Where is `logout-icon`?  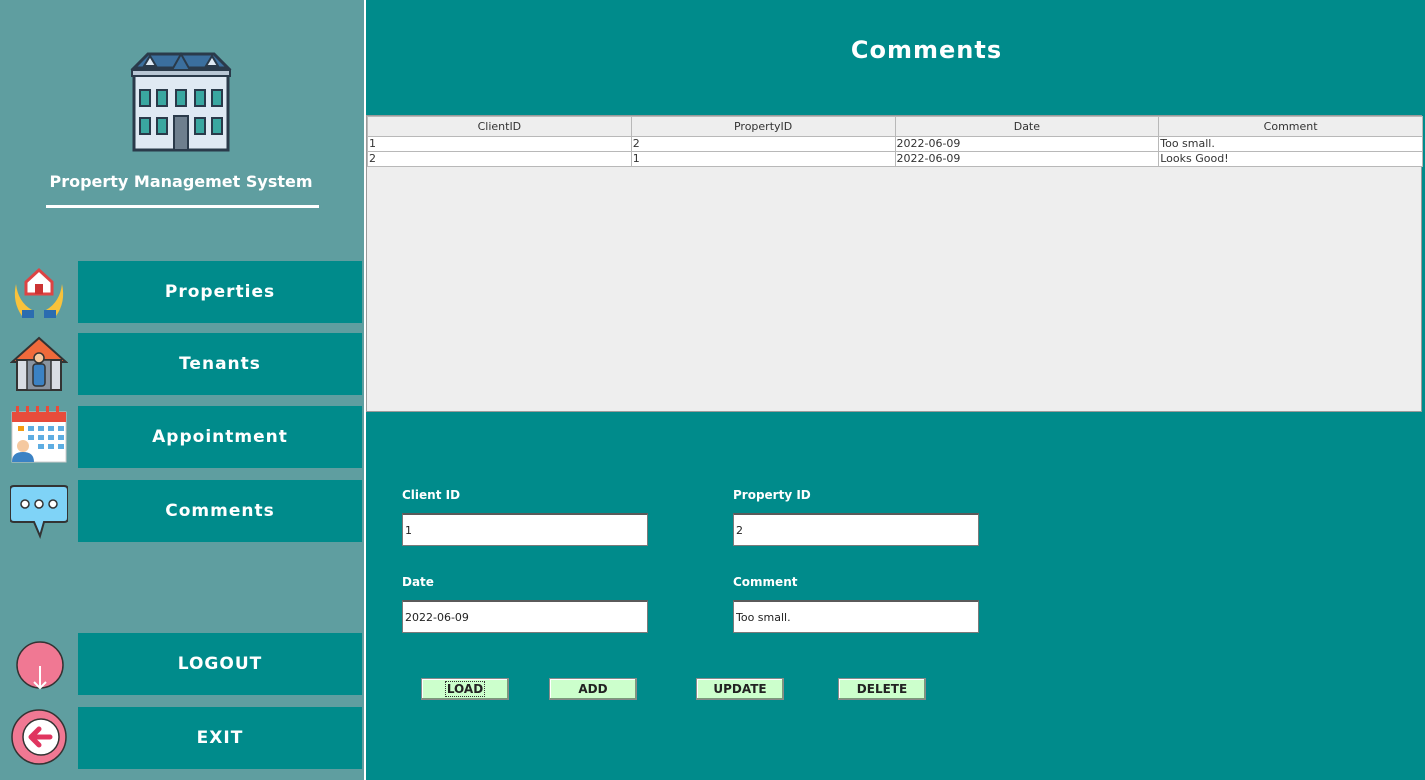 logout-icon is located at coordinates (40, 665).